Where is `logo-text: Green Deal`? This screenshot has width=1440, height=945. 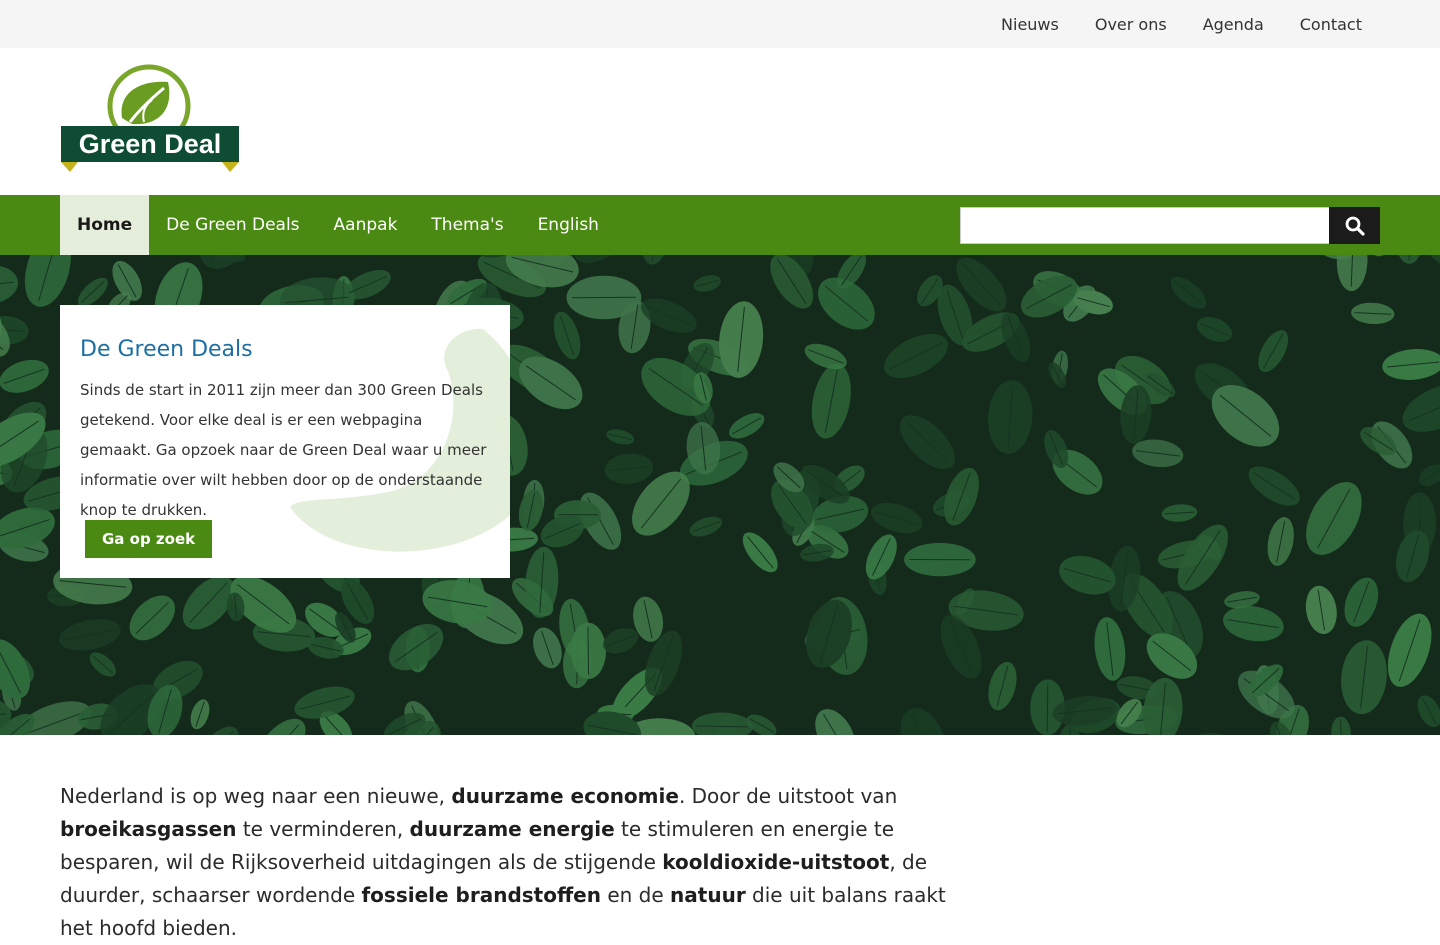 logo-text: Green Deal is located at coordinates (150, 144).